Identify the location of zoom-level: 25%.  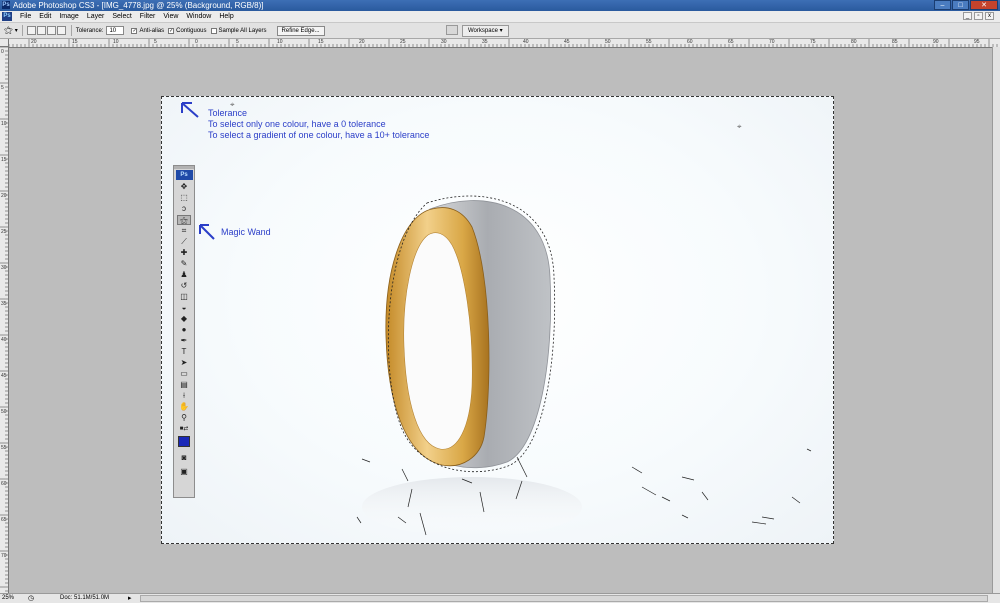
(8, 598).